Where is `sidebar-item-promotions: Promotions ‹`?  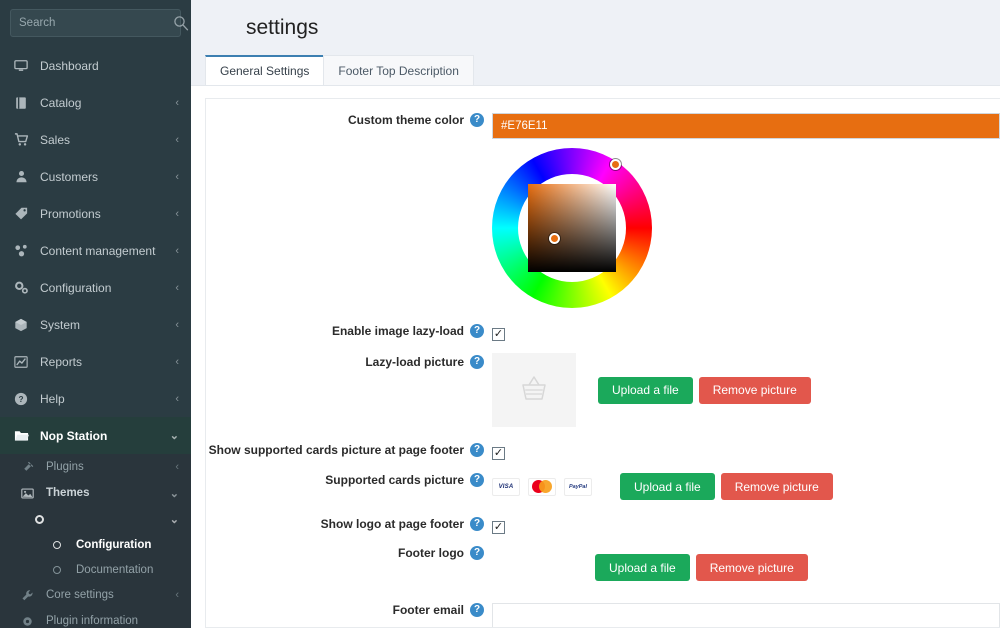
sidebar-item-promotions: Promotions ‹ is located at coordinates (95, 213).